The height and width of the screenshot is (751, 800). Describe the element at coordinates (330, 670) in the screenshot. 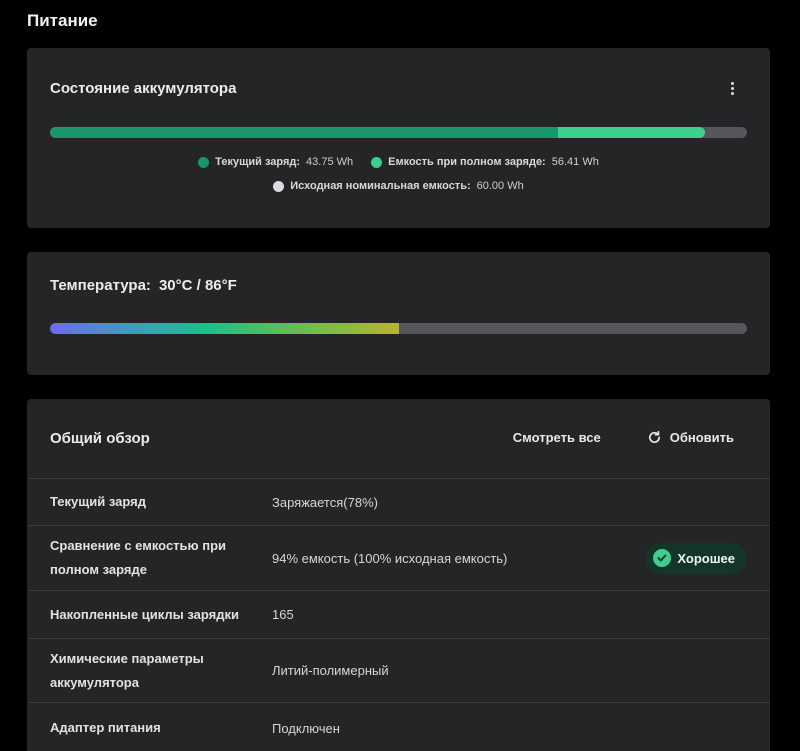

I see `row-value: Литий-полимерный` at that location.